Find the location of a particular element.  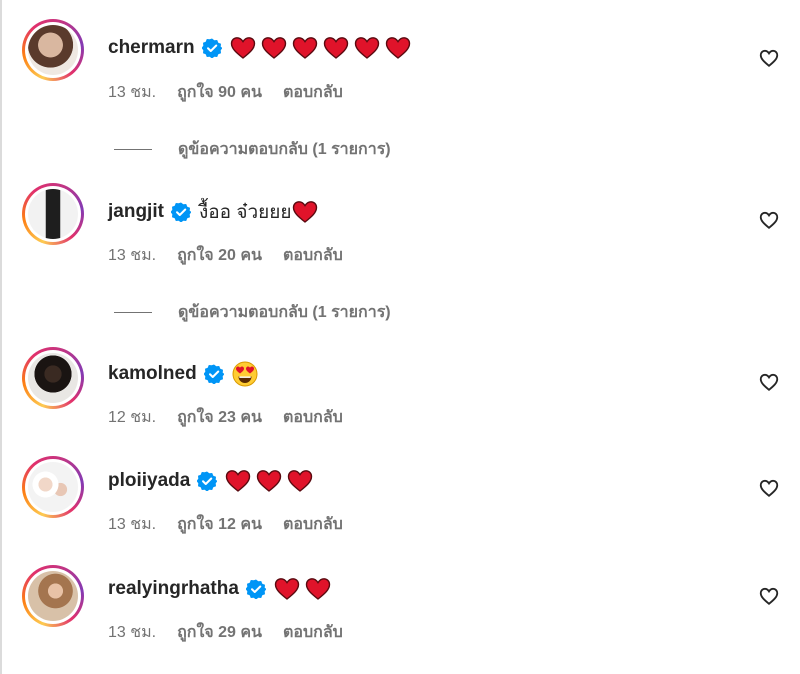

comment-likes: ถูกใจ 20 คน is located at coordinates (219, 255).